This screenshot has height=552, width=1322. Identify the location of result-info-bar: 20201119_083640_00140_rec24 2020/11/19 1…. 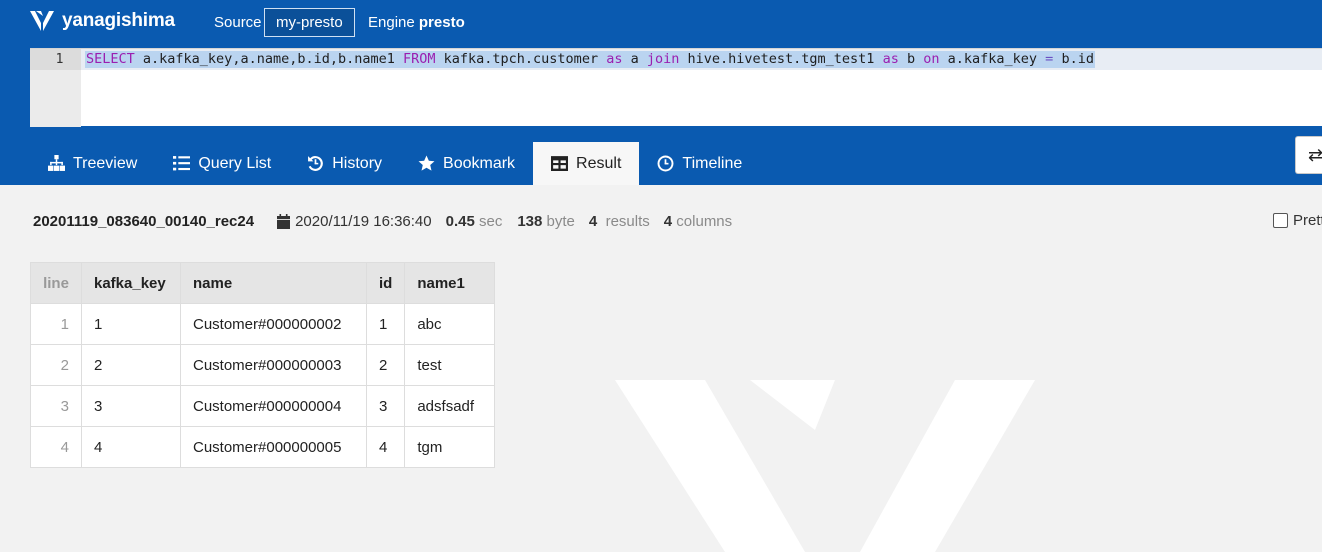
(382, 221).